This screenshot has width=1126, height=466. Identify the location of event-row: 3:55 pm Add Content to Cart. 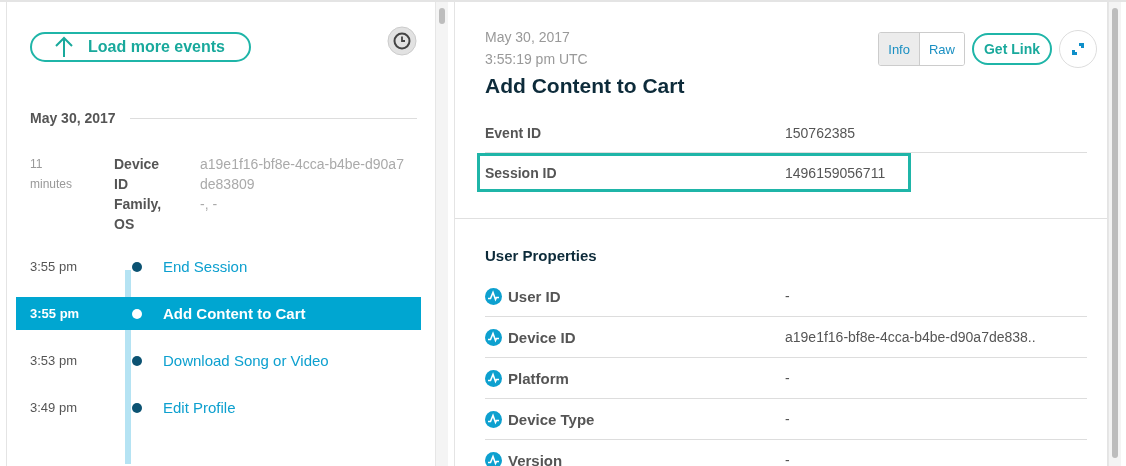
(218, 313).